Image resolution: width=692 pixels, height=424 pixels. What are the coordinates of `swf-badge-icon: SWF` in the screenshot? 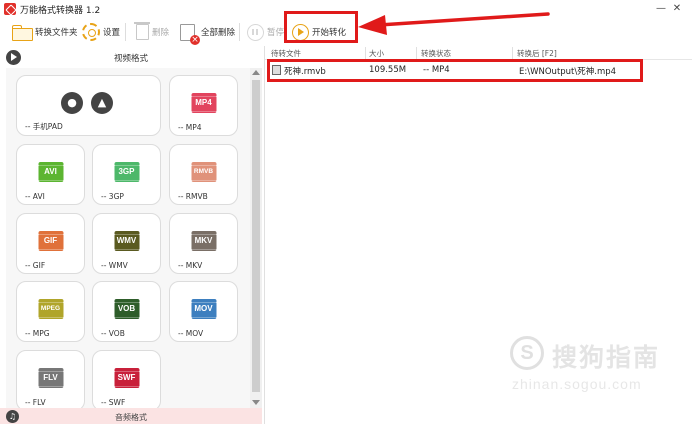 It's located at (126, 378).